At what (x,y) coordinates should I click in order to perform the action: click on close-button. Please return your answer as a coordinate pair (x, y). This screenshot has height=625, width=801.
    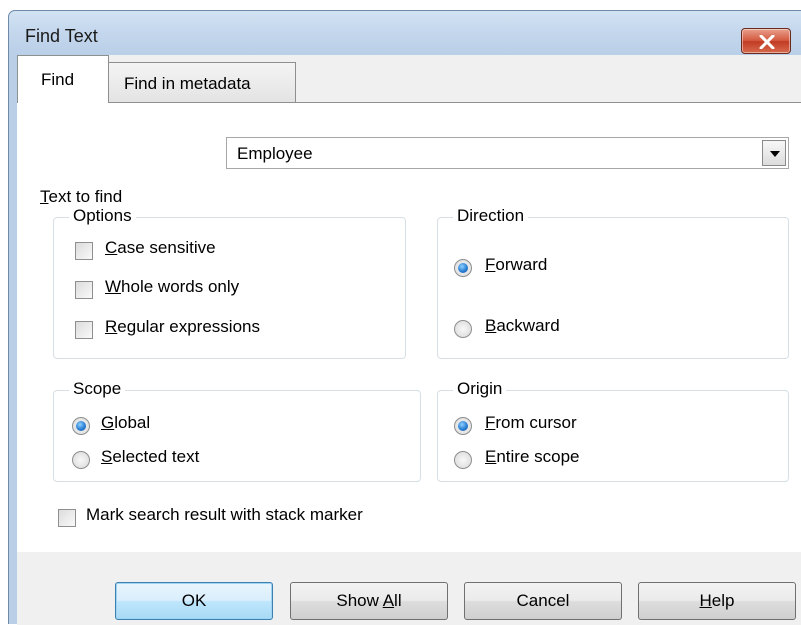
    Looking at the image, I should click on (766, 41).